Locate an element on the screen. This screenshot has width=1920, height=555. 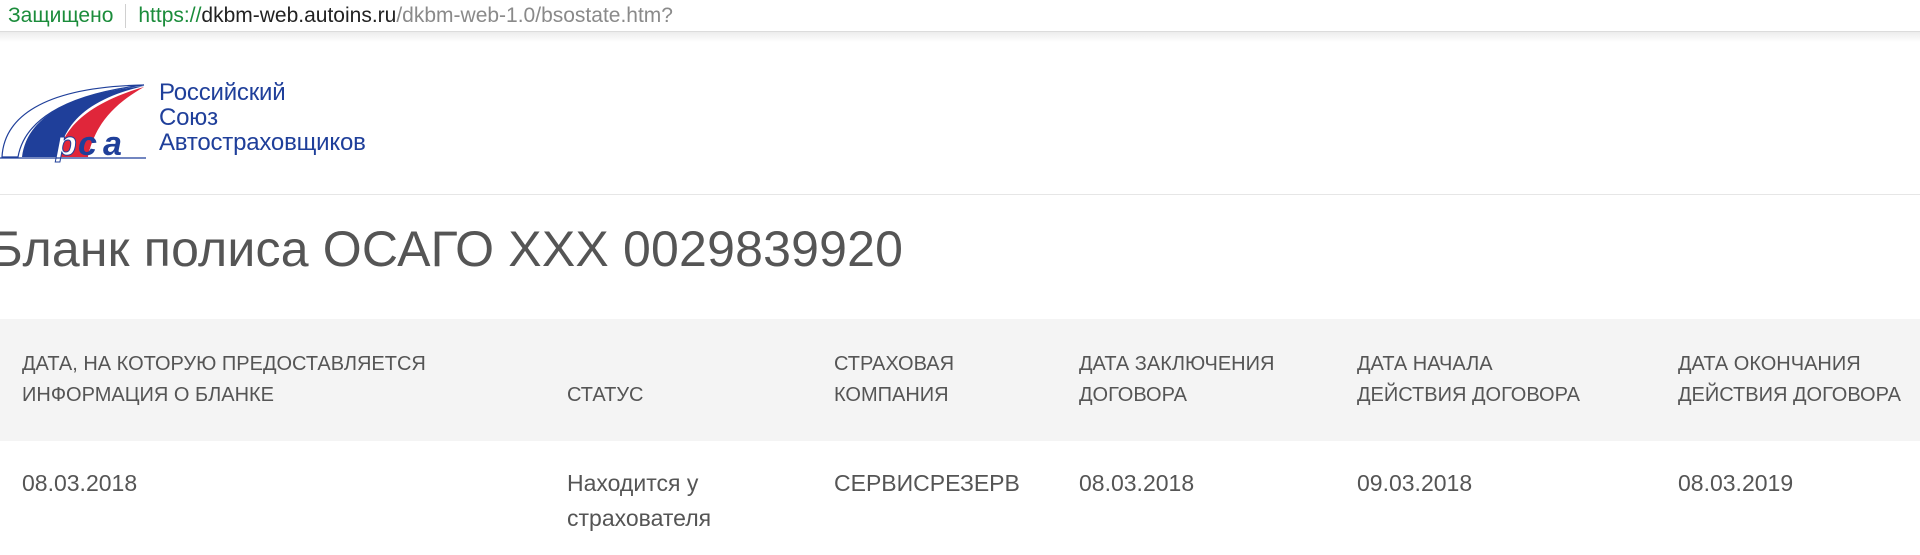
header-start-date: ДАТА НАЧАЛА ДЕЙСТВИЯ ДОГОВОРА is located at coordinates (1468, 380).